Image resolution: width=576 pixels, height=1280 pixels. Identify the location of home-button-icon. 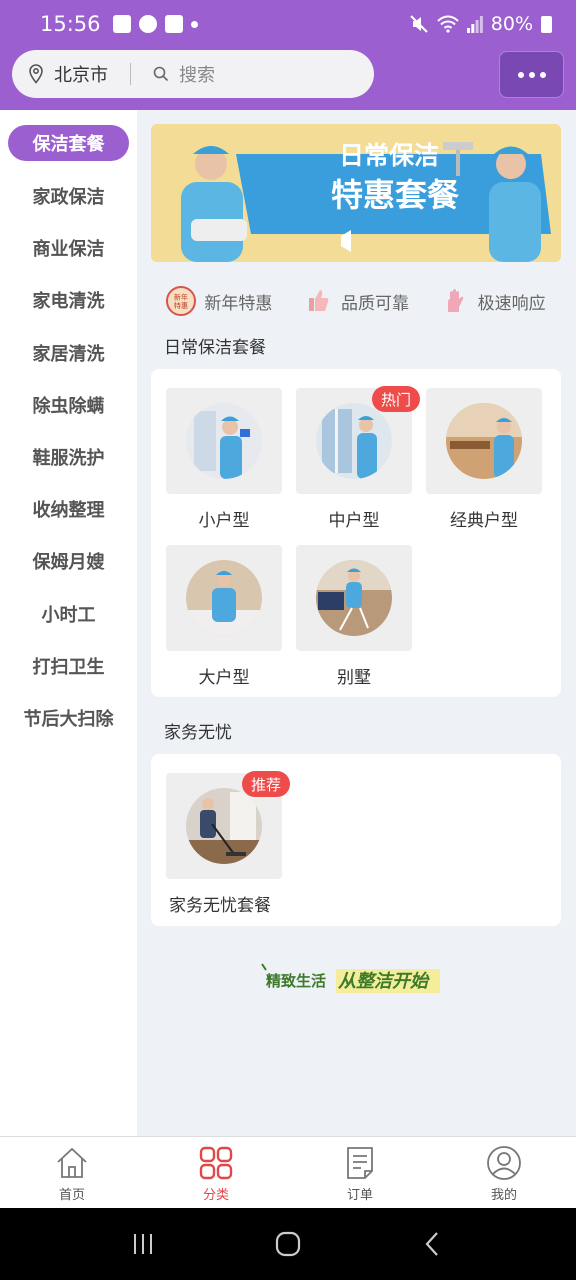
(288, 1244).